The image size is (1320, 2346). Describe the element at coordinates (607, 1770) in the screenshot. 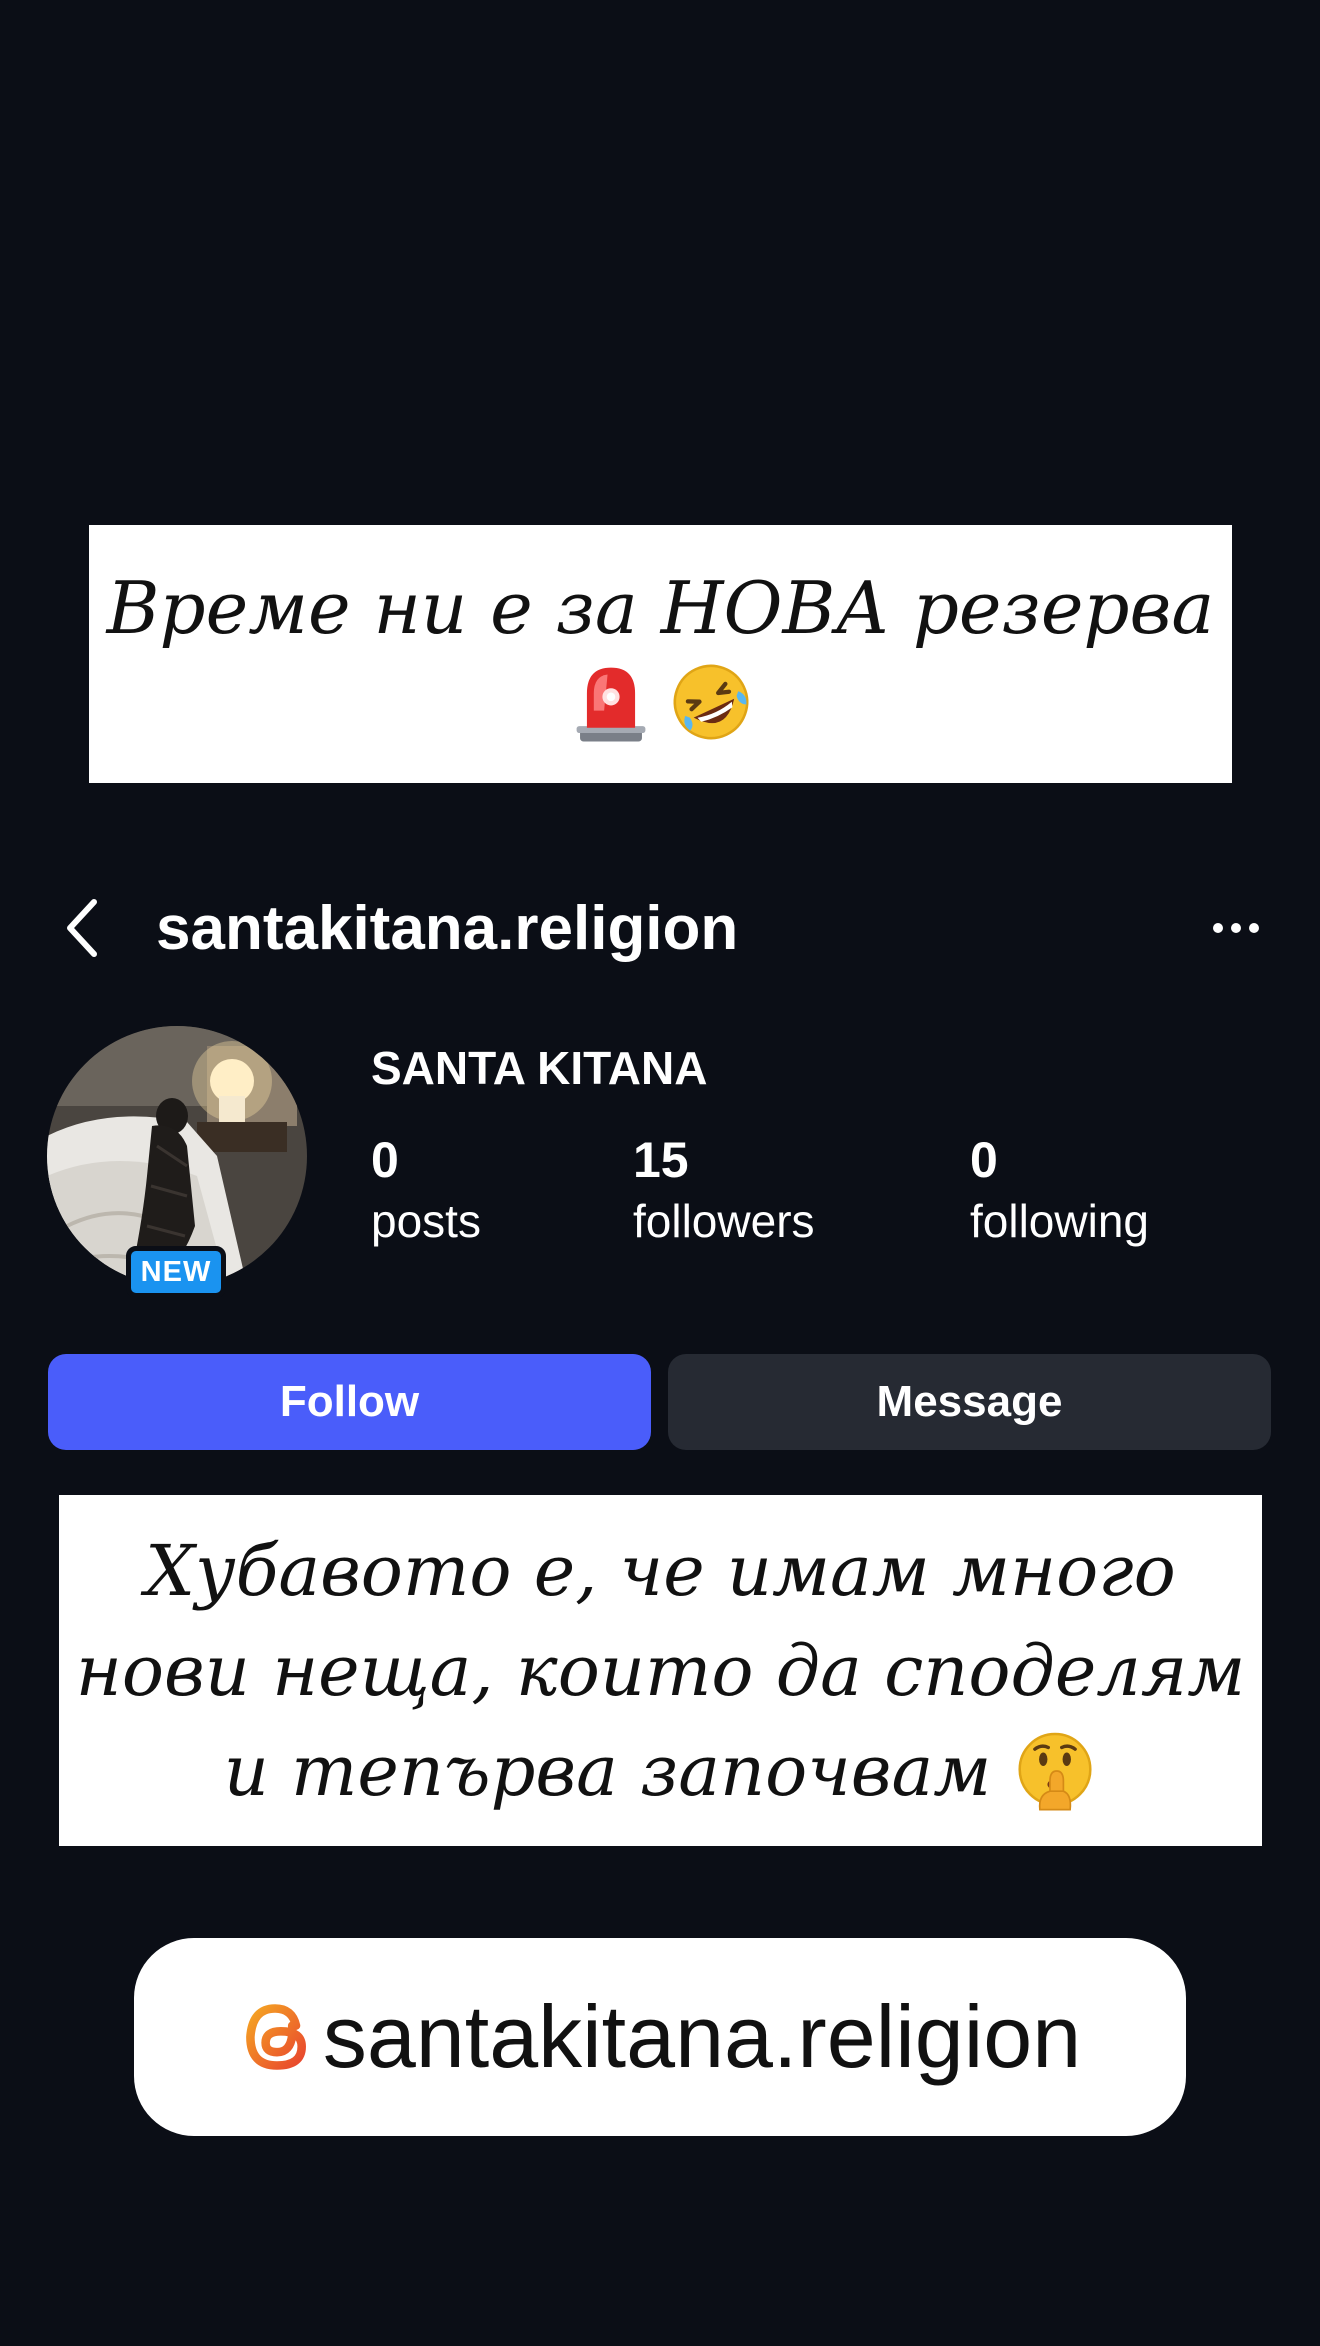

I see `caption-middle-line-3: и тепърва започвам` at that location.